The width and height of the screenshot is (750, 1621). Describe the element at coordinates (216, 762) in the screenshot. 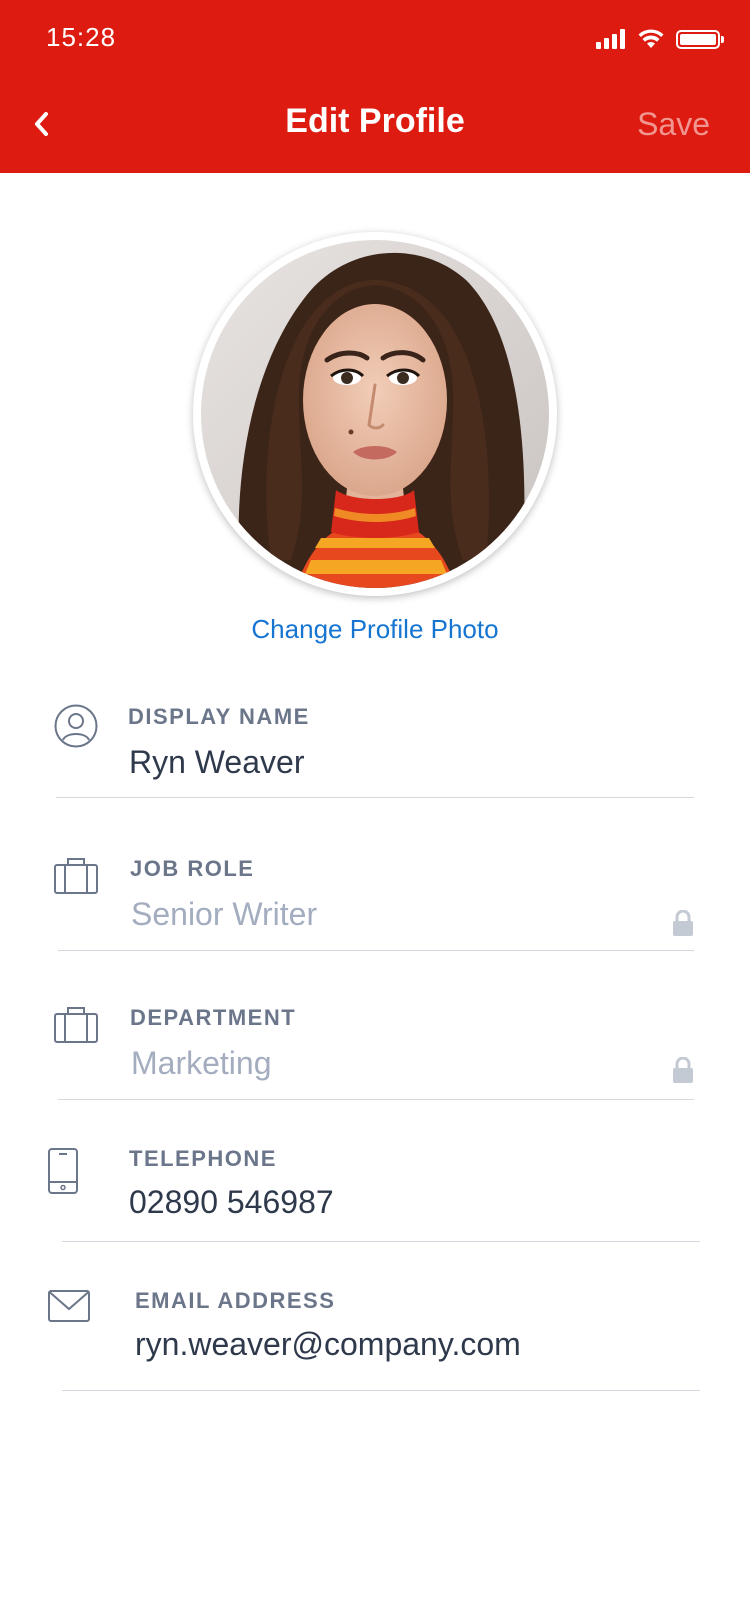

I see `display-name-value: Ryn Weaver` at that location.